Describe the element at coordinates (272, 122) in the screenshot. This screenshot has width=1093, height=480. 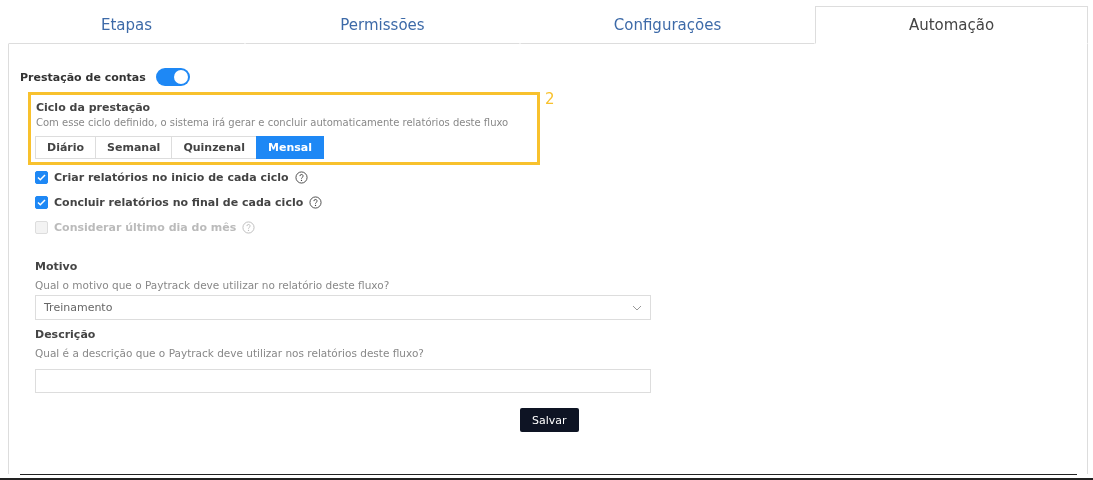
I see `section-description: Com esse ciclo definido, o sistema irá gerar e concluir automaticamente relatórios deste fluxo` at that location.